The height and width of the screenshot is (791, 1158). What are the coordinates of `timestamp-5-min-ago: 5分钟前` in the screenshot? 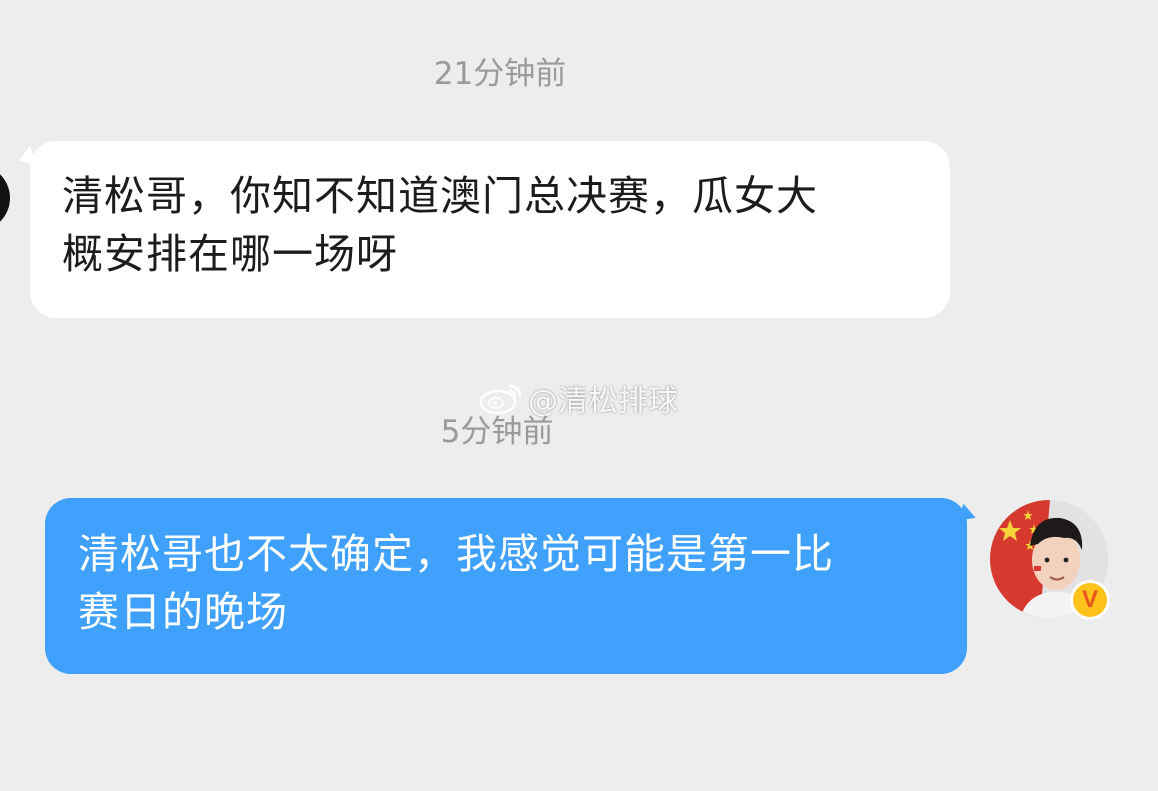 It's located at (497, 432).